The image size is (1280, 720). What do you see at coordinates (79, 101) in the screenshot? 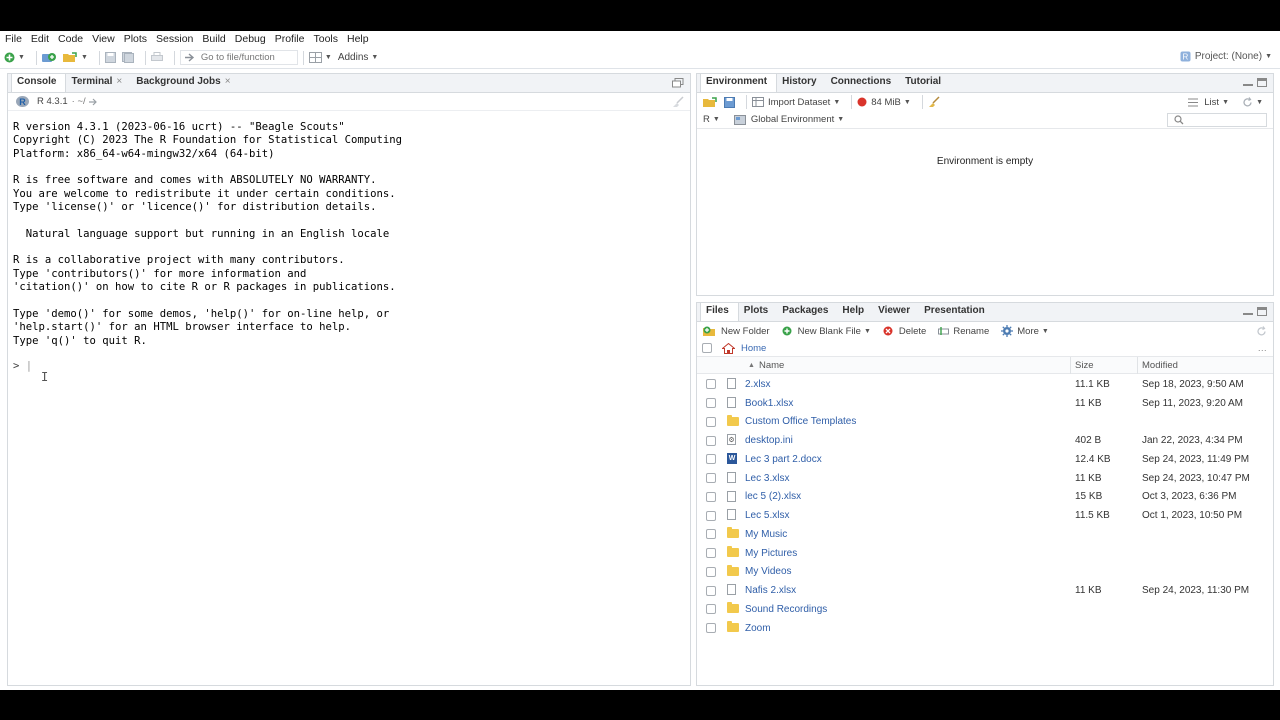
I see `working-directory: · ~/` at bounding box center [79, 101].